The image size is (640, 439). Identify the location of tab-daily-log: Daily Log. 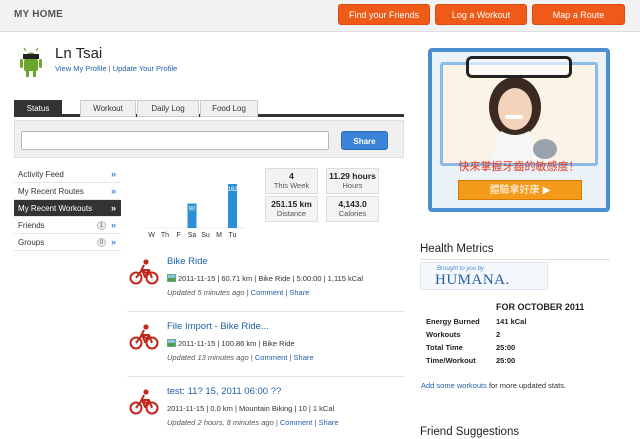
(168, 108).